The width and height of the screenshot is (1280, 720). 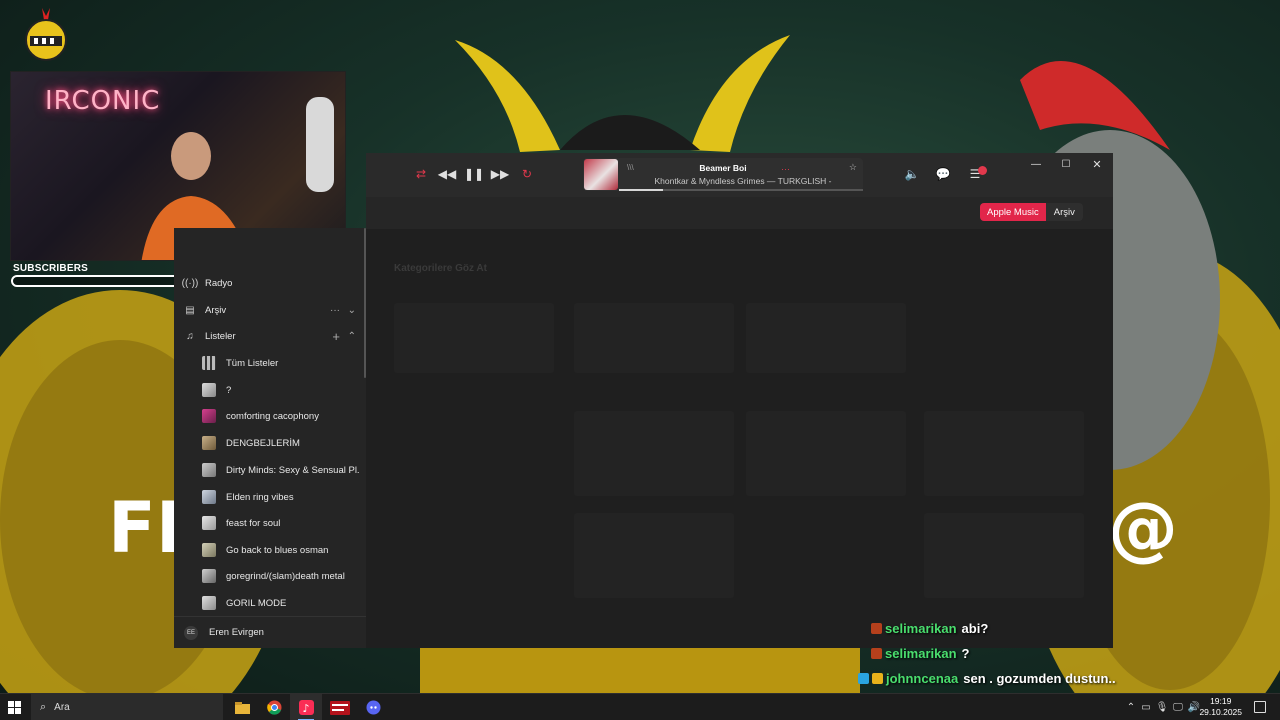 I want to click on clock-date: 29.10.2025, so click(x=1220, y=712).